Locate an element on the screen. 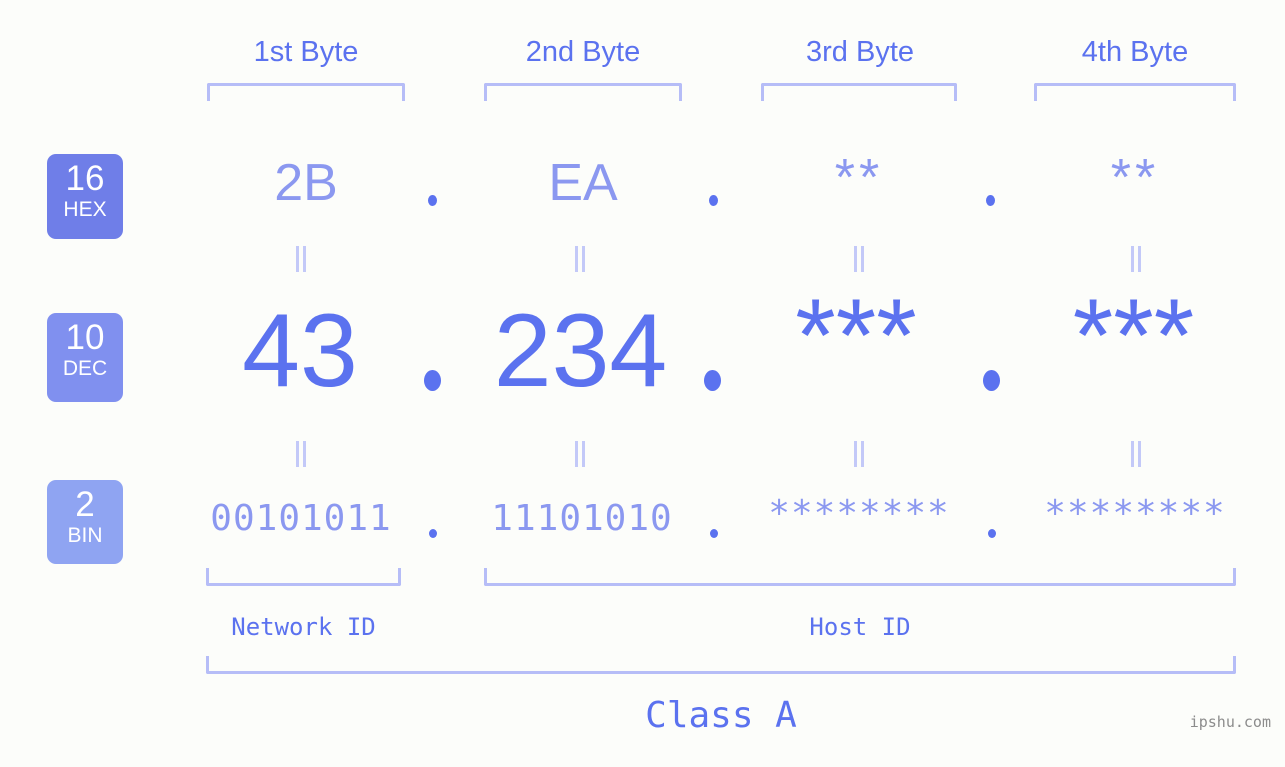 Image resolution: width=1285 pixels, height=767 pixels. byte-header-1: 1st Byte is located at coordinates (306, 52).